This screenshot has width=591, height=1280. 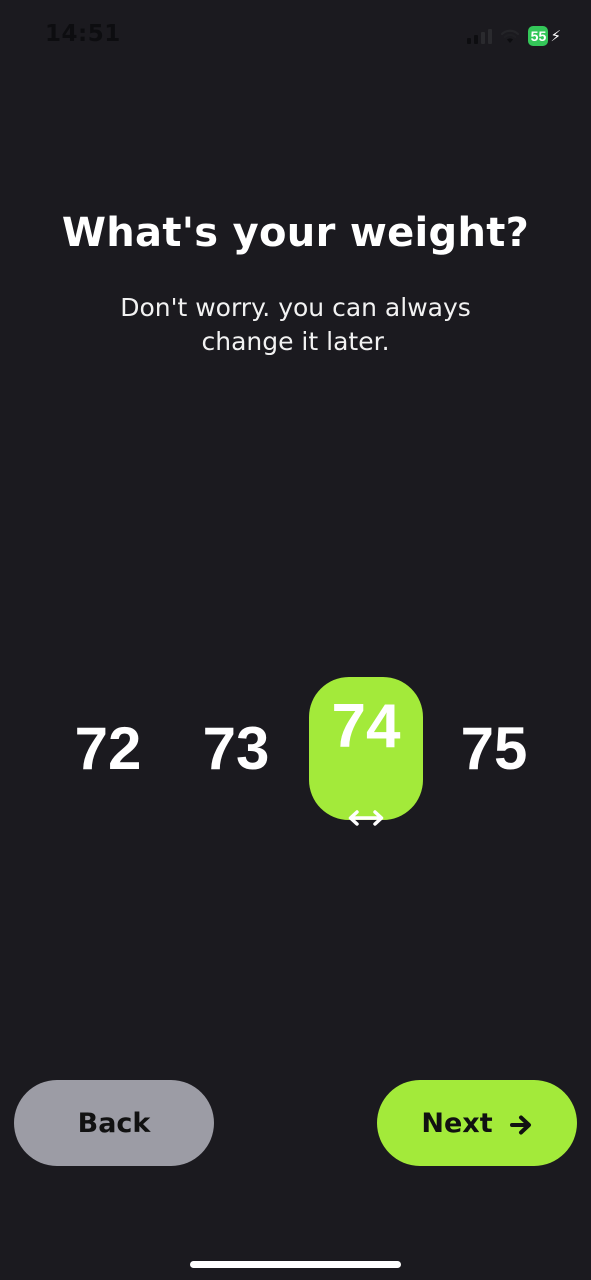 What do you see at coordinates (108, 748) in the screenshot?
I see `picker-option-72: 72` at bounding box center [108, 748].